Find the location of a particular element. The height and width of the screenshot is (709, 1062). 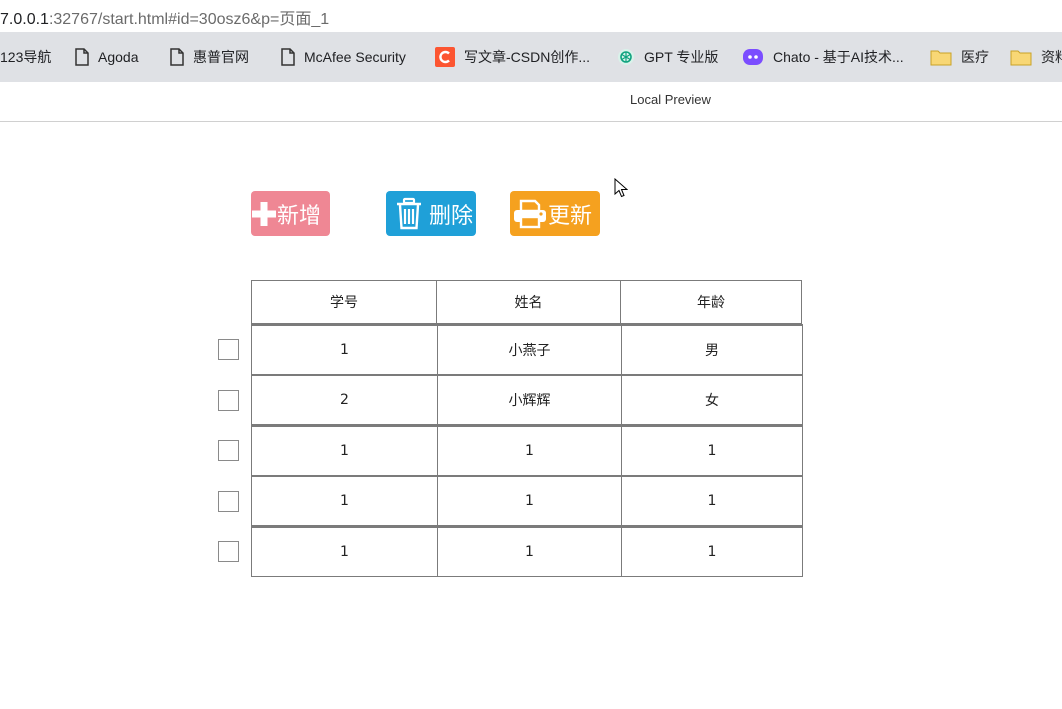

preview-title: Local Preview is located at coordinates (670, 99).